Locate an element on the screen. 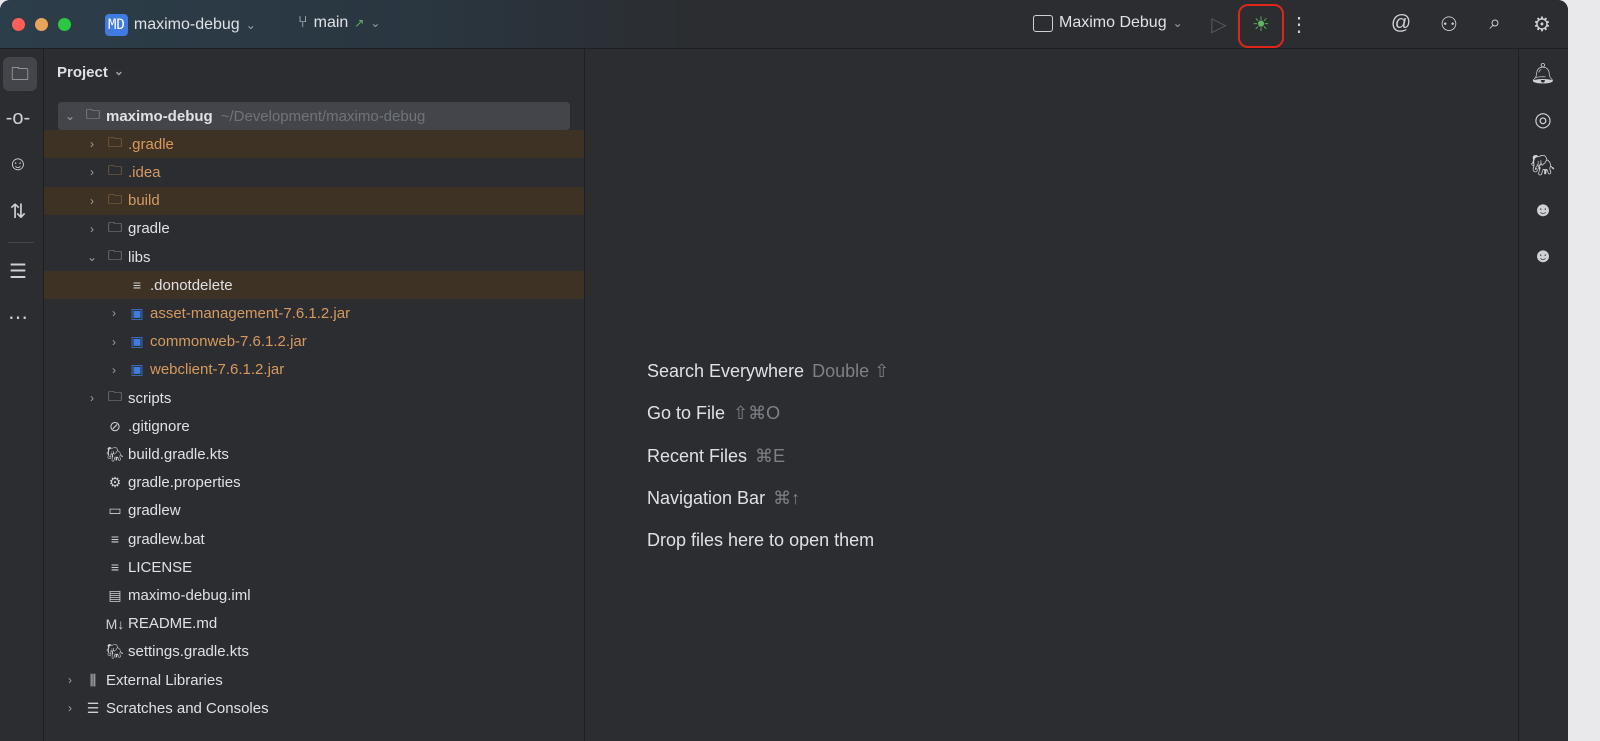  debug-button: ☀ is located at coordinates (1261, 26).